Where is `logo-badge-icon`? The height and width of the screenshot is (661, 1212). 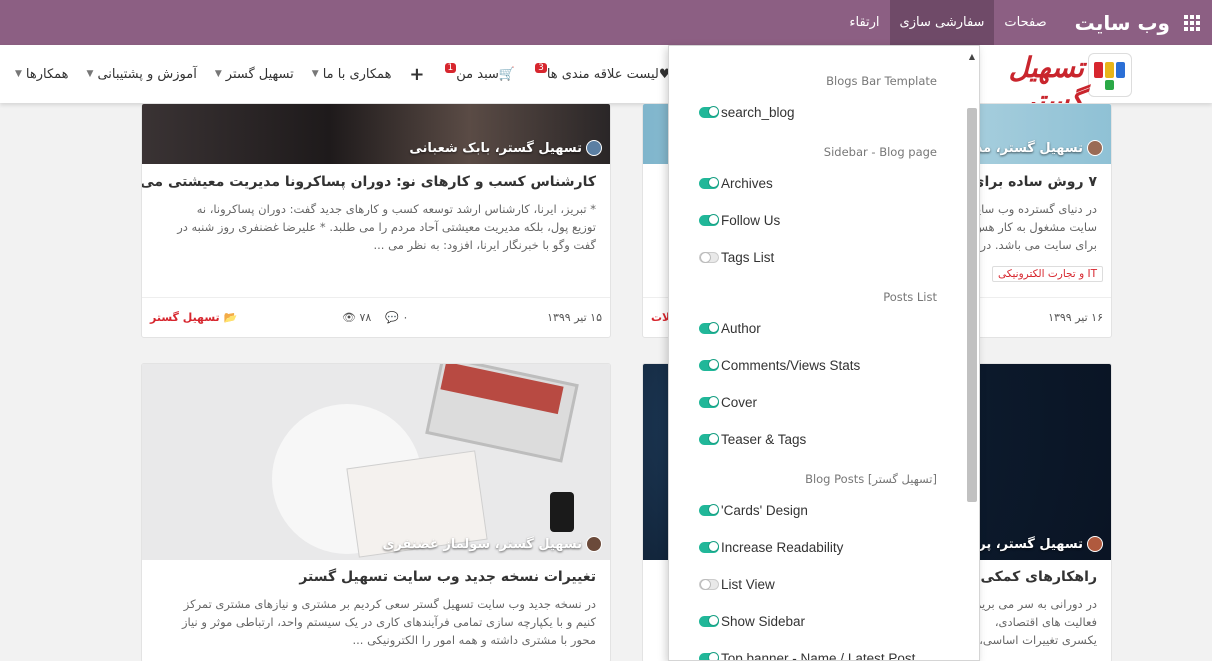 logo-badge-icon is located at coordinates (1110, 75).